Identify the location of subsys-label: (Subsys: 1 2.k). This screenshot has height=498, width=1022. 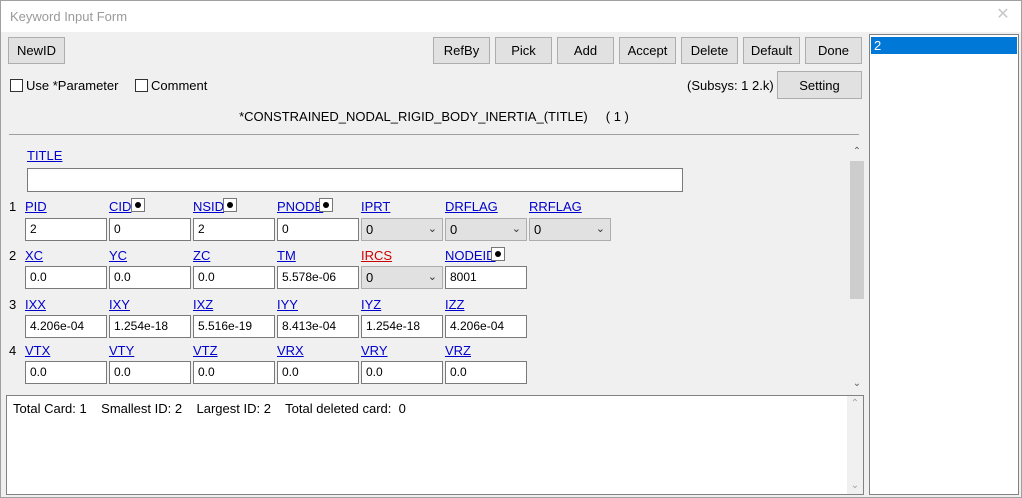
(730, 85).